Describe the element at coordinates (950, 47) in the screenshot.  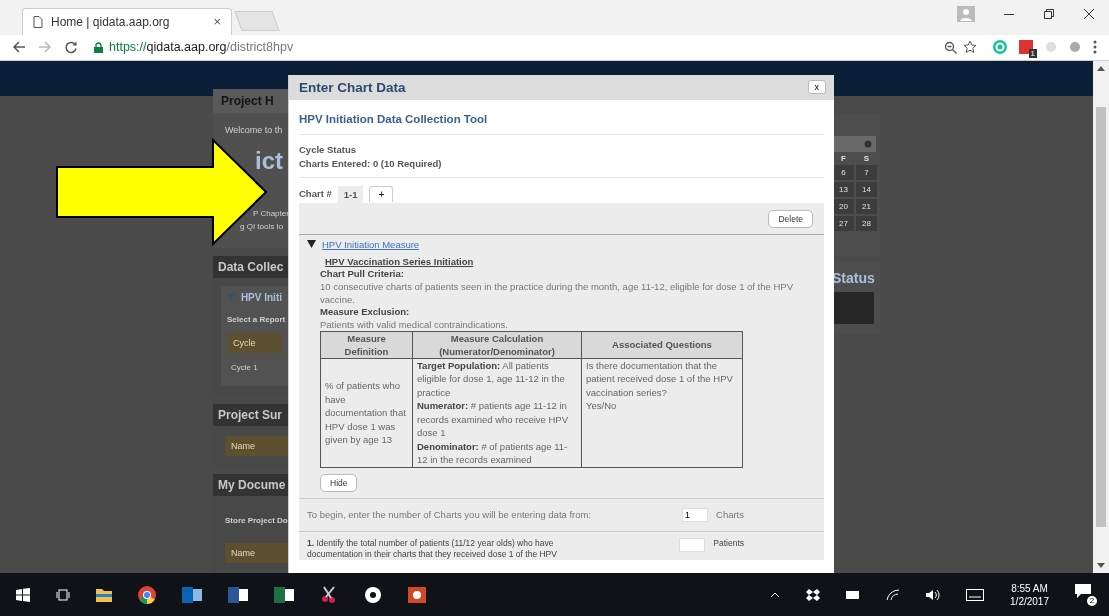
I see `zoom-icon` at that location.